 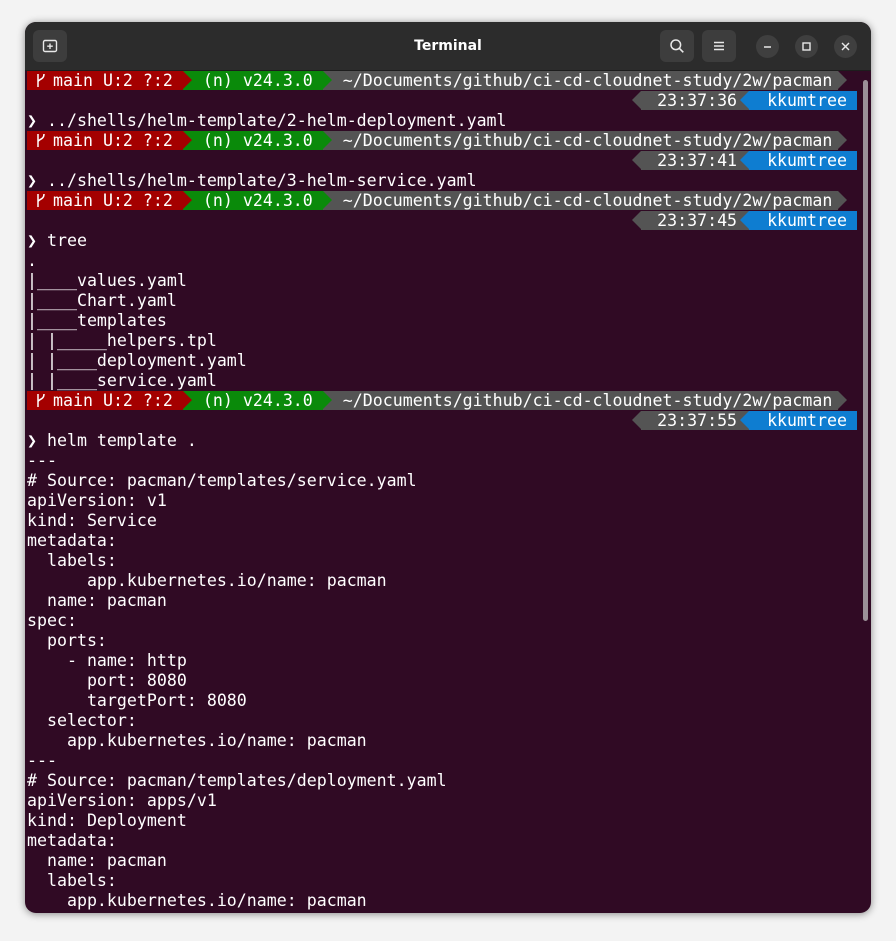 What do you see at coordinates (67, 640) in the screenshot?
I see `output-line: ports:` at bounding box center [67, 640].